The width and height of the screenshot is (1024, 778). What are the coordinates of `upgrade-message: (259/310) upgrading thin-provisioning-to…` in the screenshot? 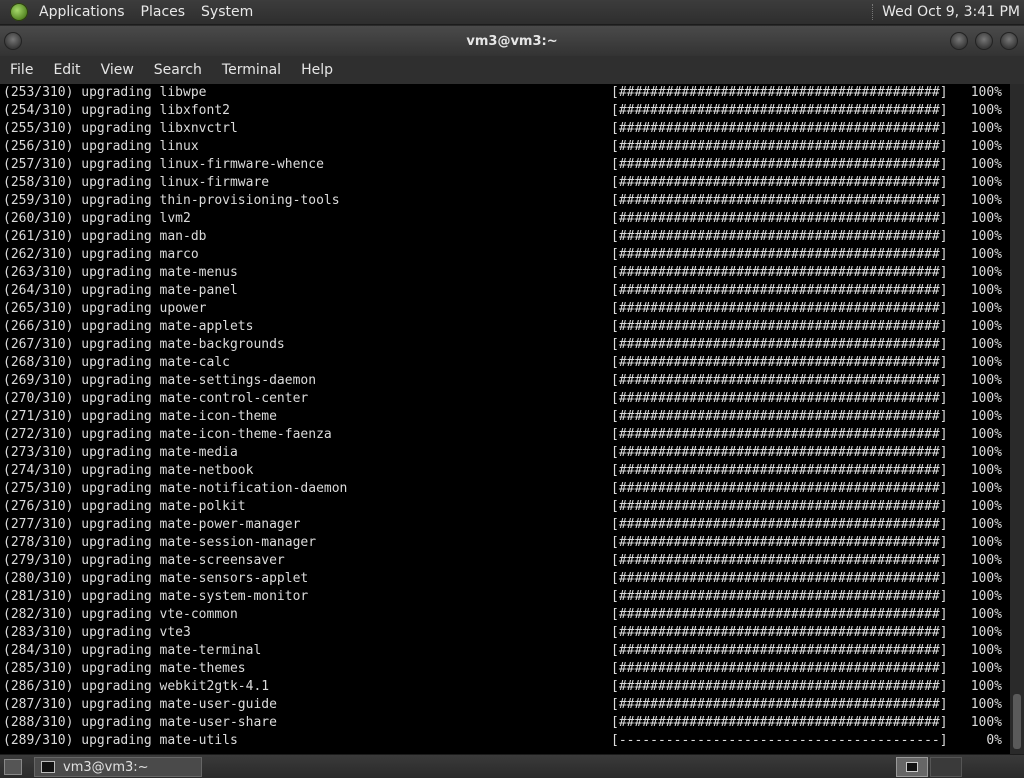 It's located at (171, 200).